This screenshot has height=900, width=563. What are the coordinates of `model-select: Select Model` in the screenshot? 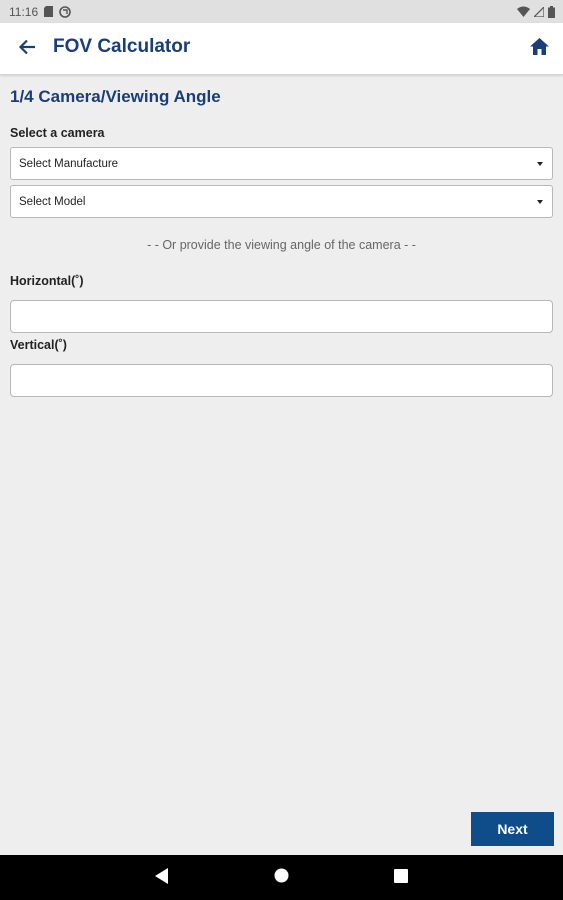 It's located at (281, 201).